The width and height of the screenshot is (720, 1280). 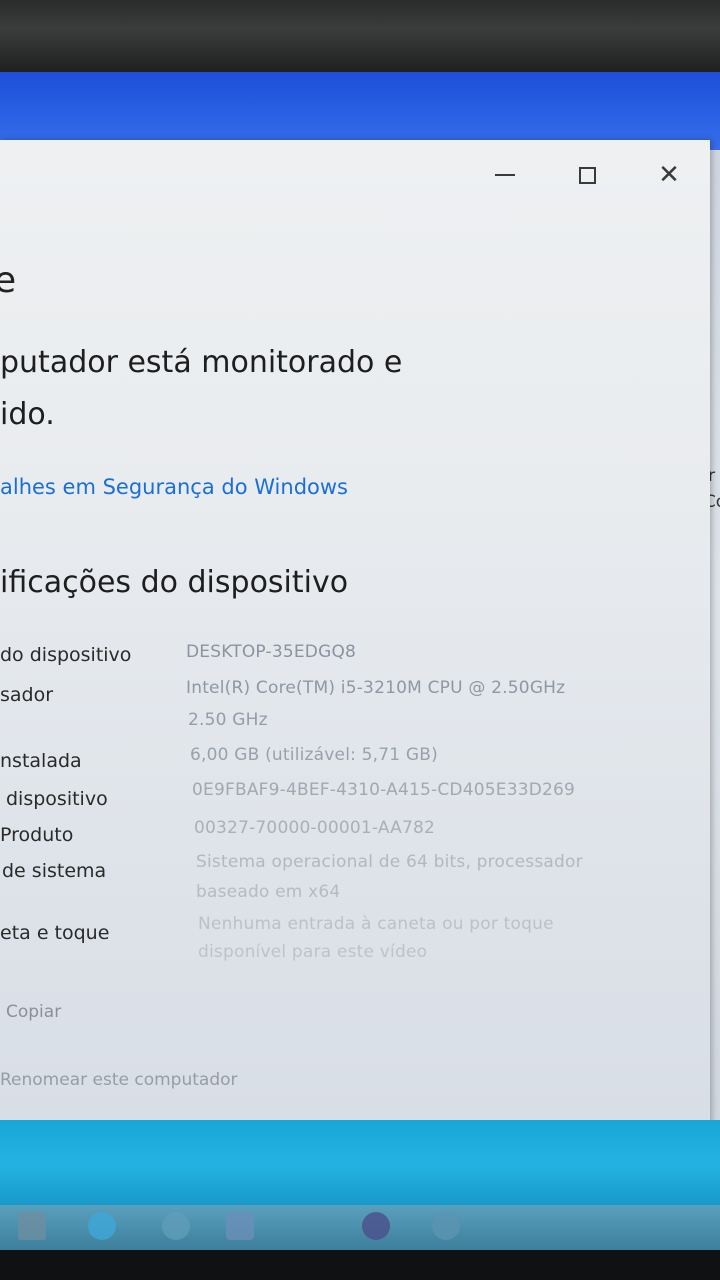 What do you see at coordinates (57, 799) in the screenshot?
I see `spec-label-device-id: dispositivo` at bounding box center [57, 799].